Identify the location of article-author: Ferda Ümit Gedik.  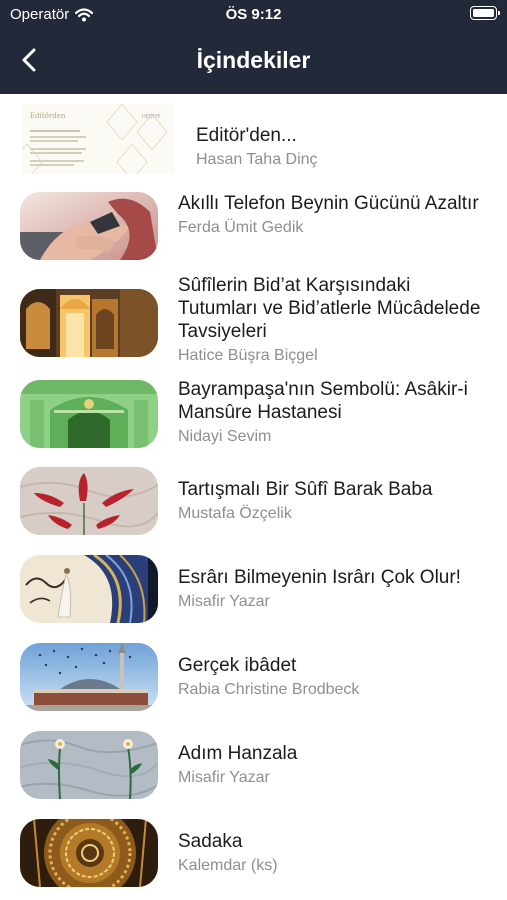
(241, 227).